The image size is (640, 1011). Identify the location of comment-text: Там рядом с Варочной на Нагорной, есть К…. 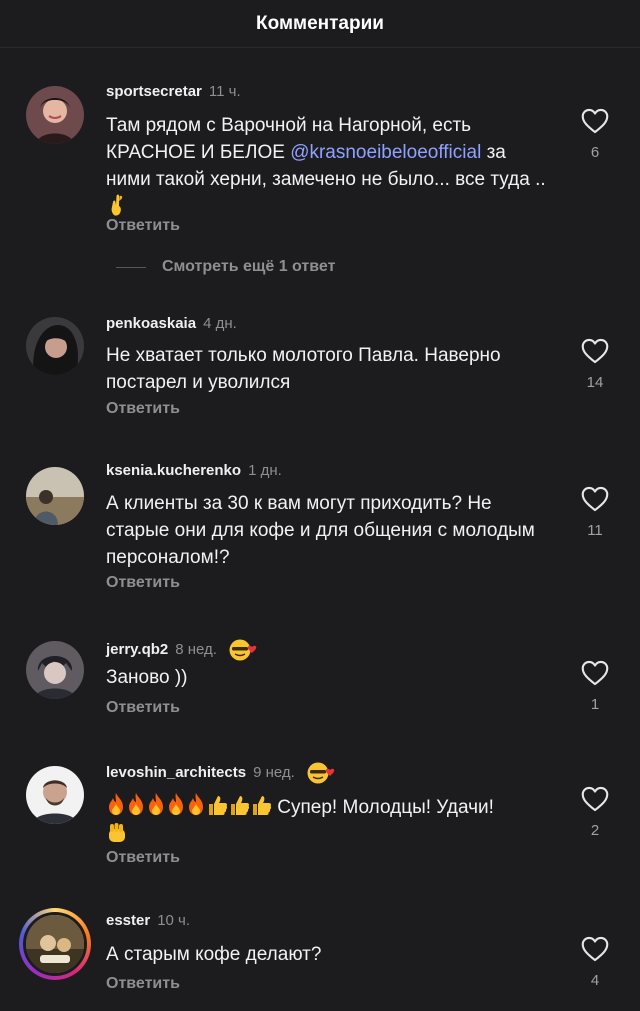
(326, 167).